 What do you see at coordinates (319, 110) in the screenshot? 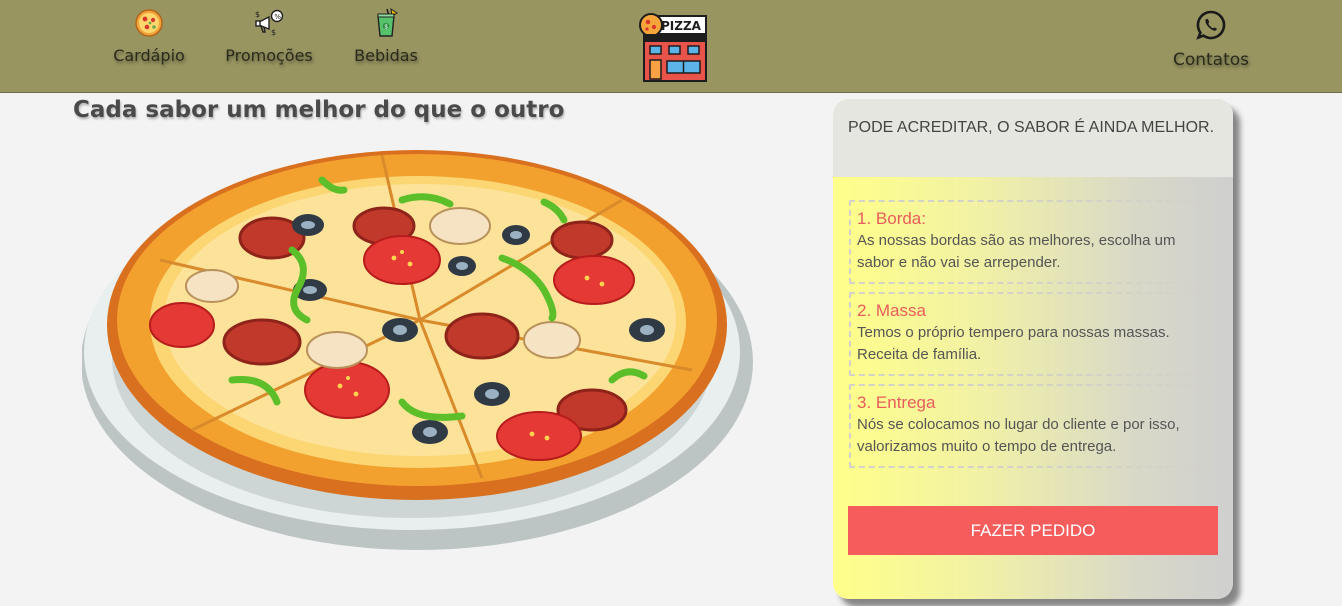
I see `page-headline: Cada sabor um melhor do que o outro` at bounding box center [319, 110].